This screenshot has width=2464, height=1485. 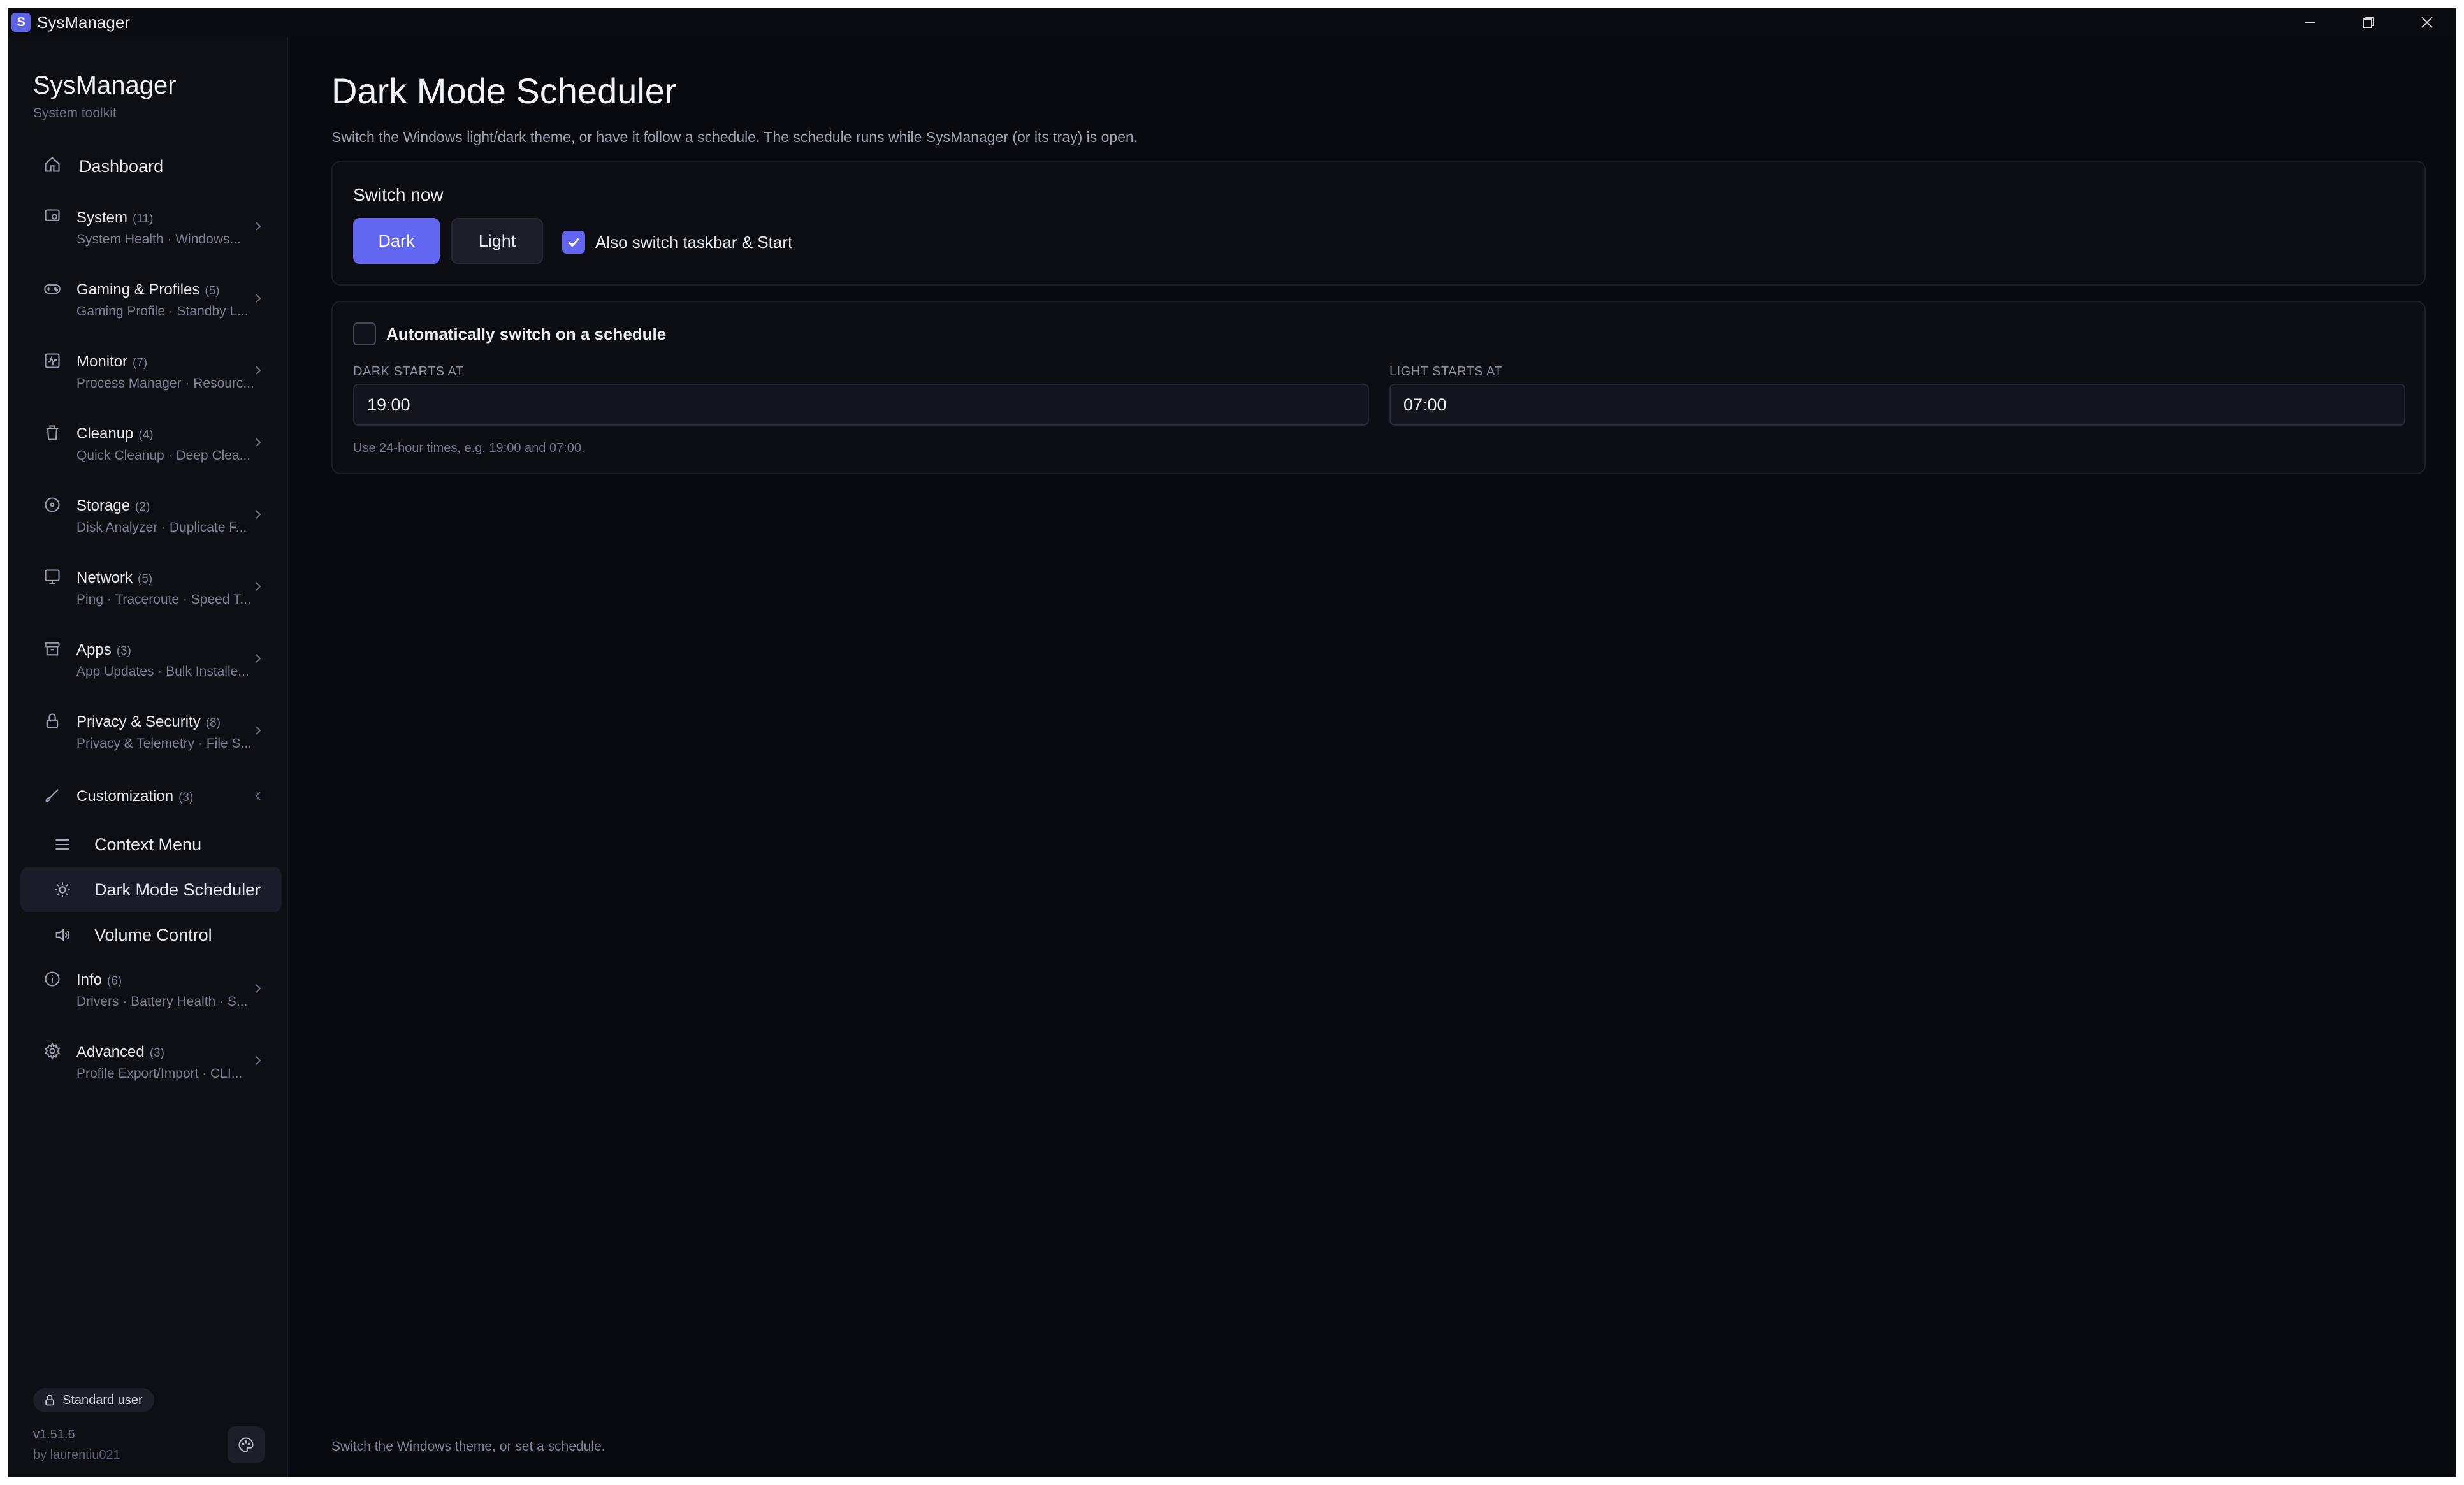 I want to click on sidebar-item-label: Monitor (7), so click(x=111, y=362).